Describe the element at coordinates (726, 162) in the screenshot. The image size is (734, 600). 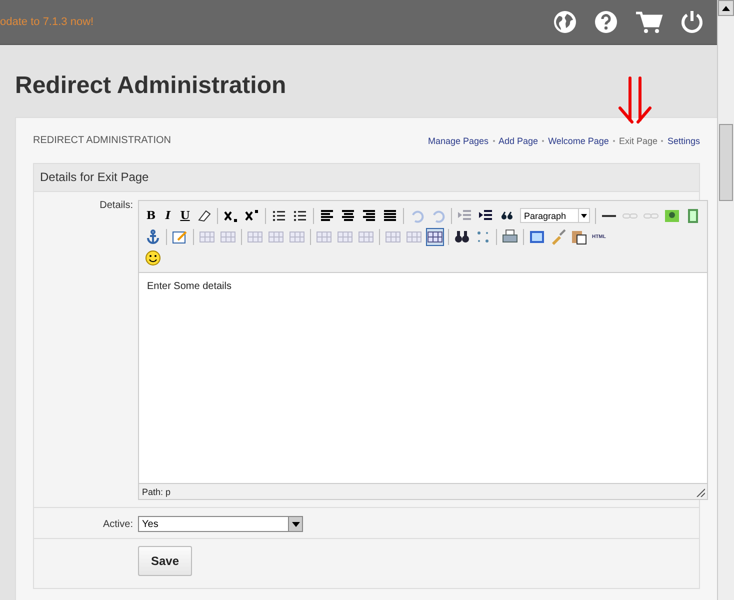
I see `scrollbar-thumb` at that location.